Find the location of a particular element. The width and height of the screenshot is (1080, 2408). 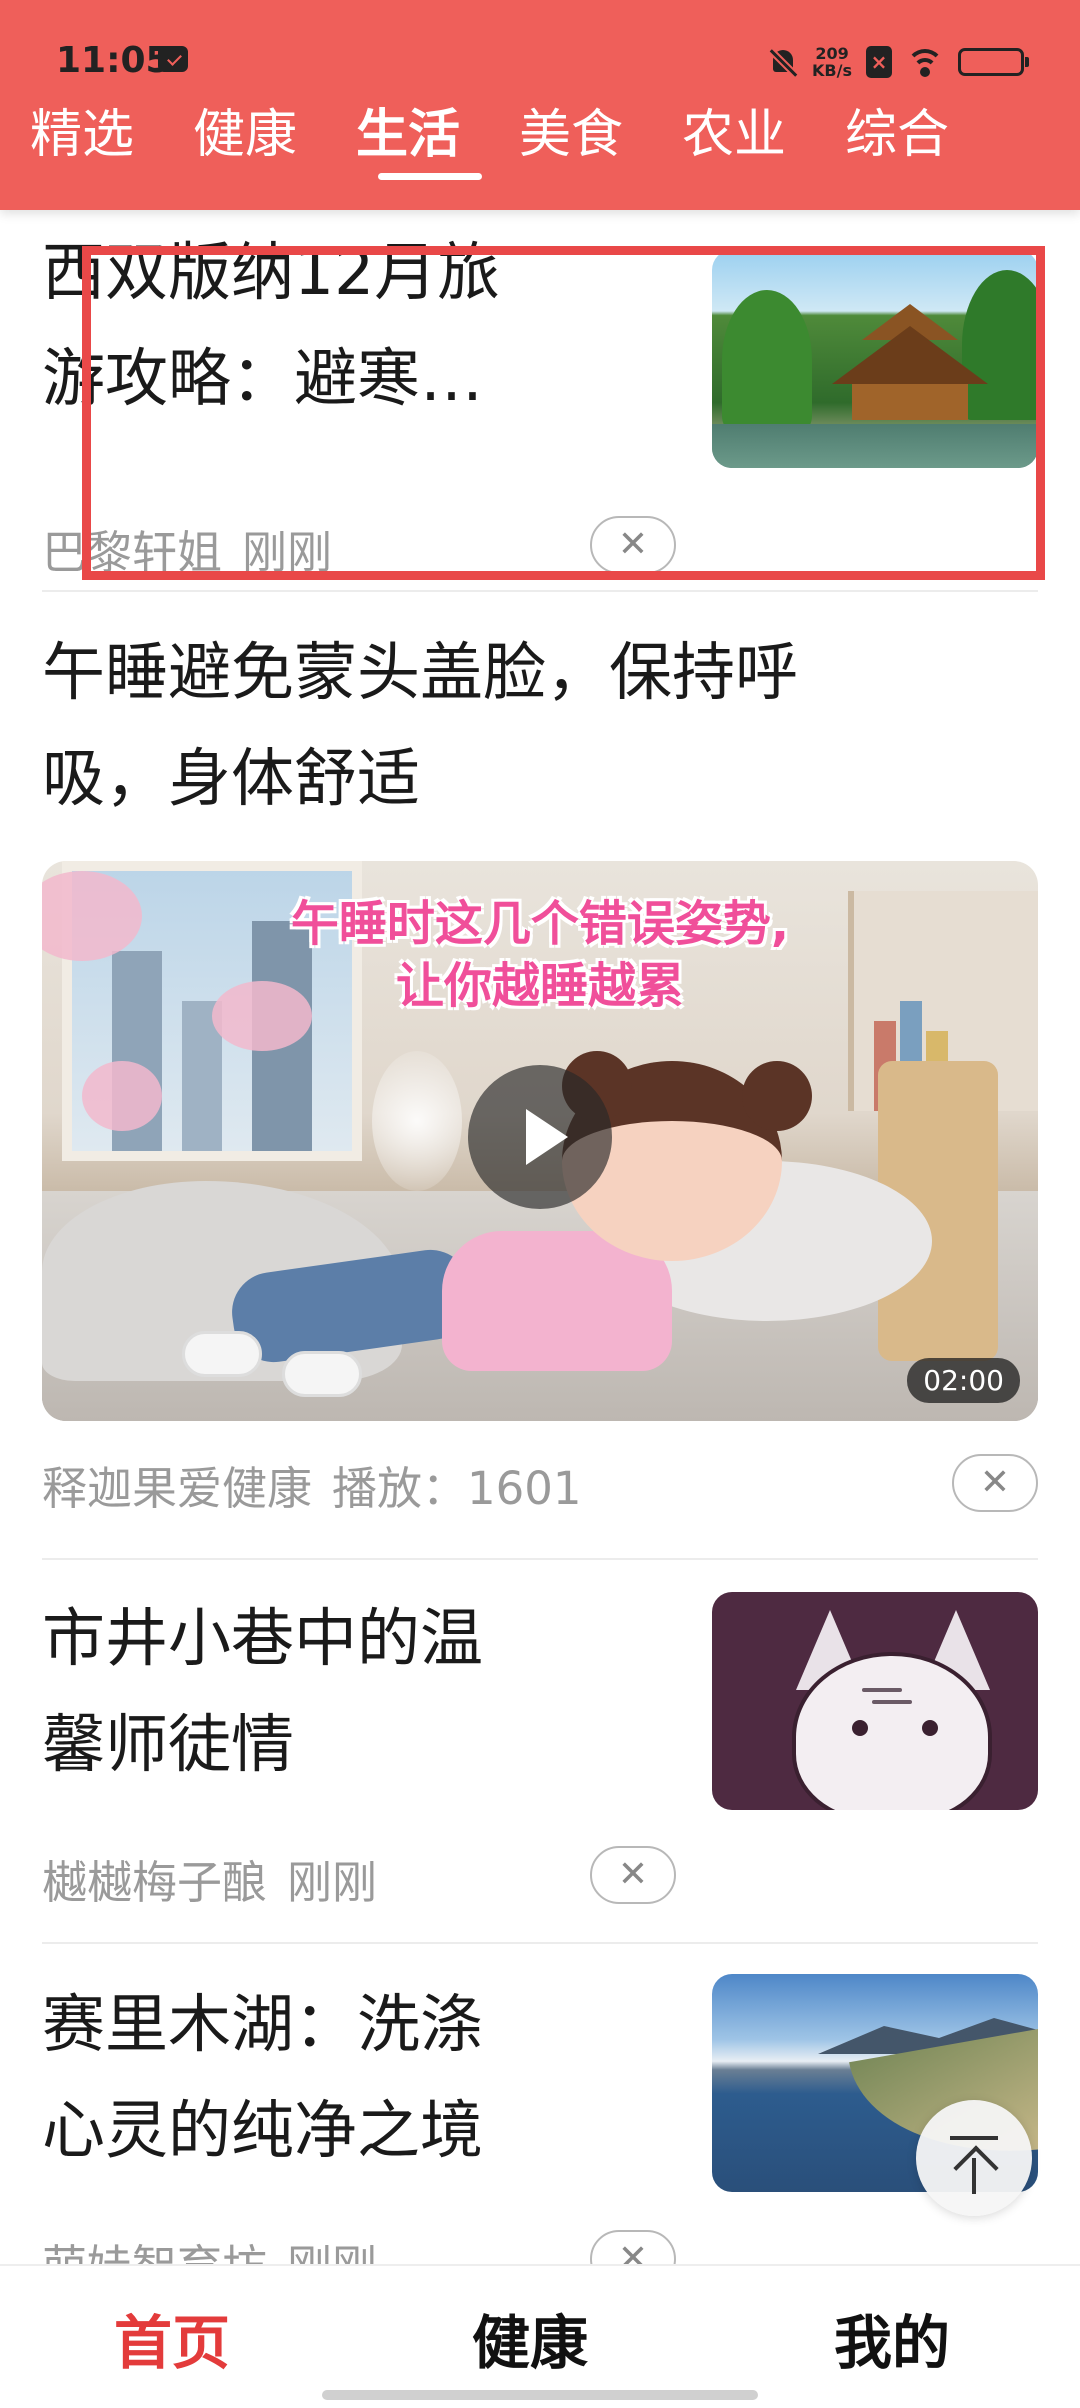

article-author: 巴黎轩姐 is located at coordinates (132, 552).